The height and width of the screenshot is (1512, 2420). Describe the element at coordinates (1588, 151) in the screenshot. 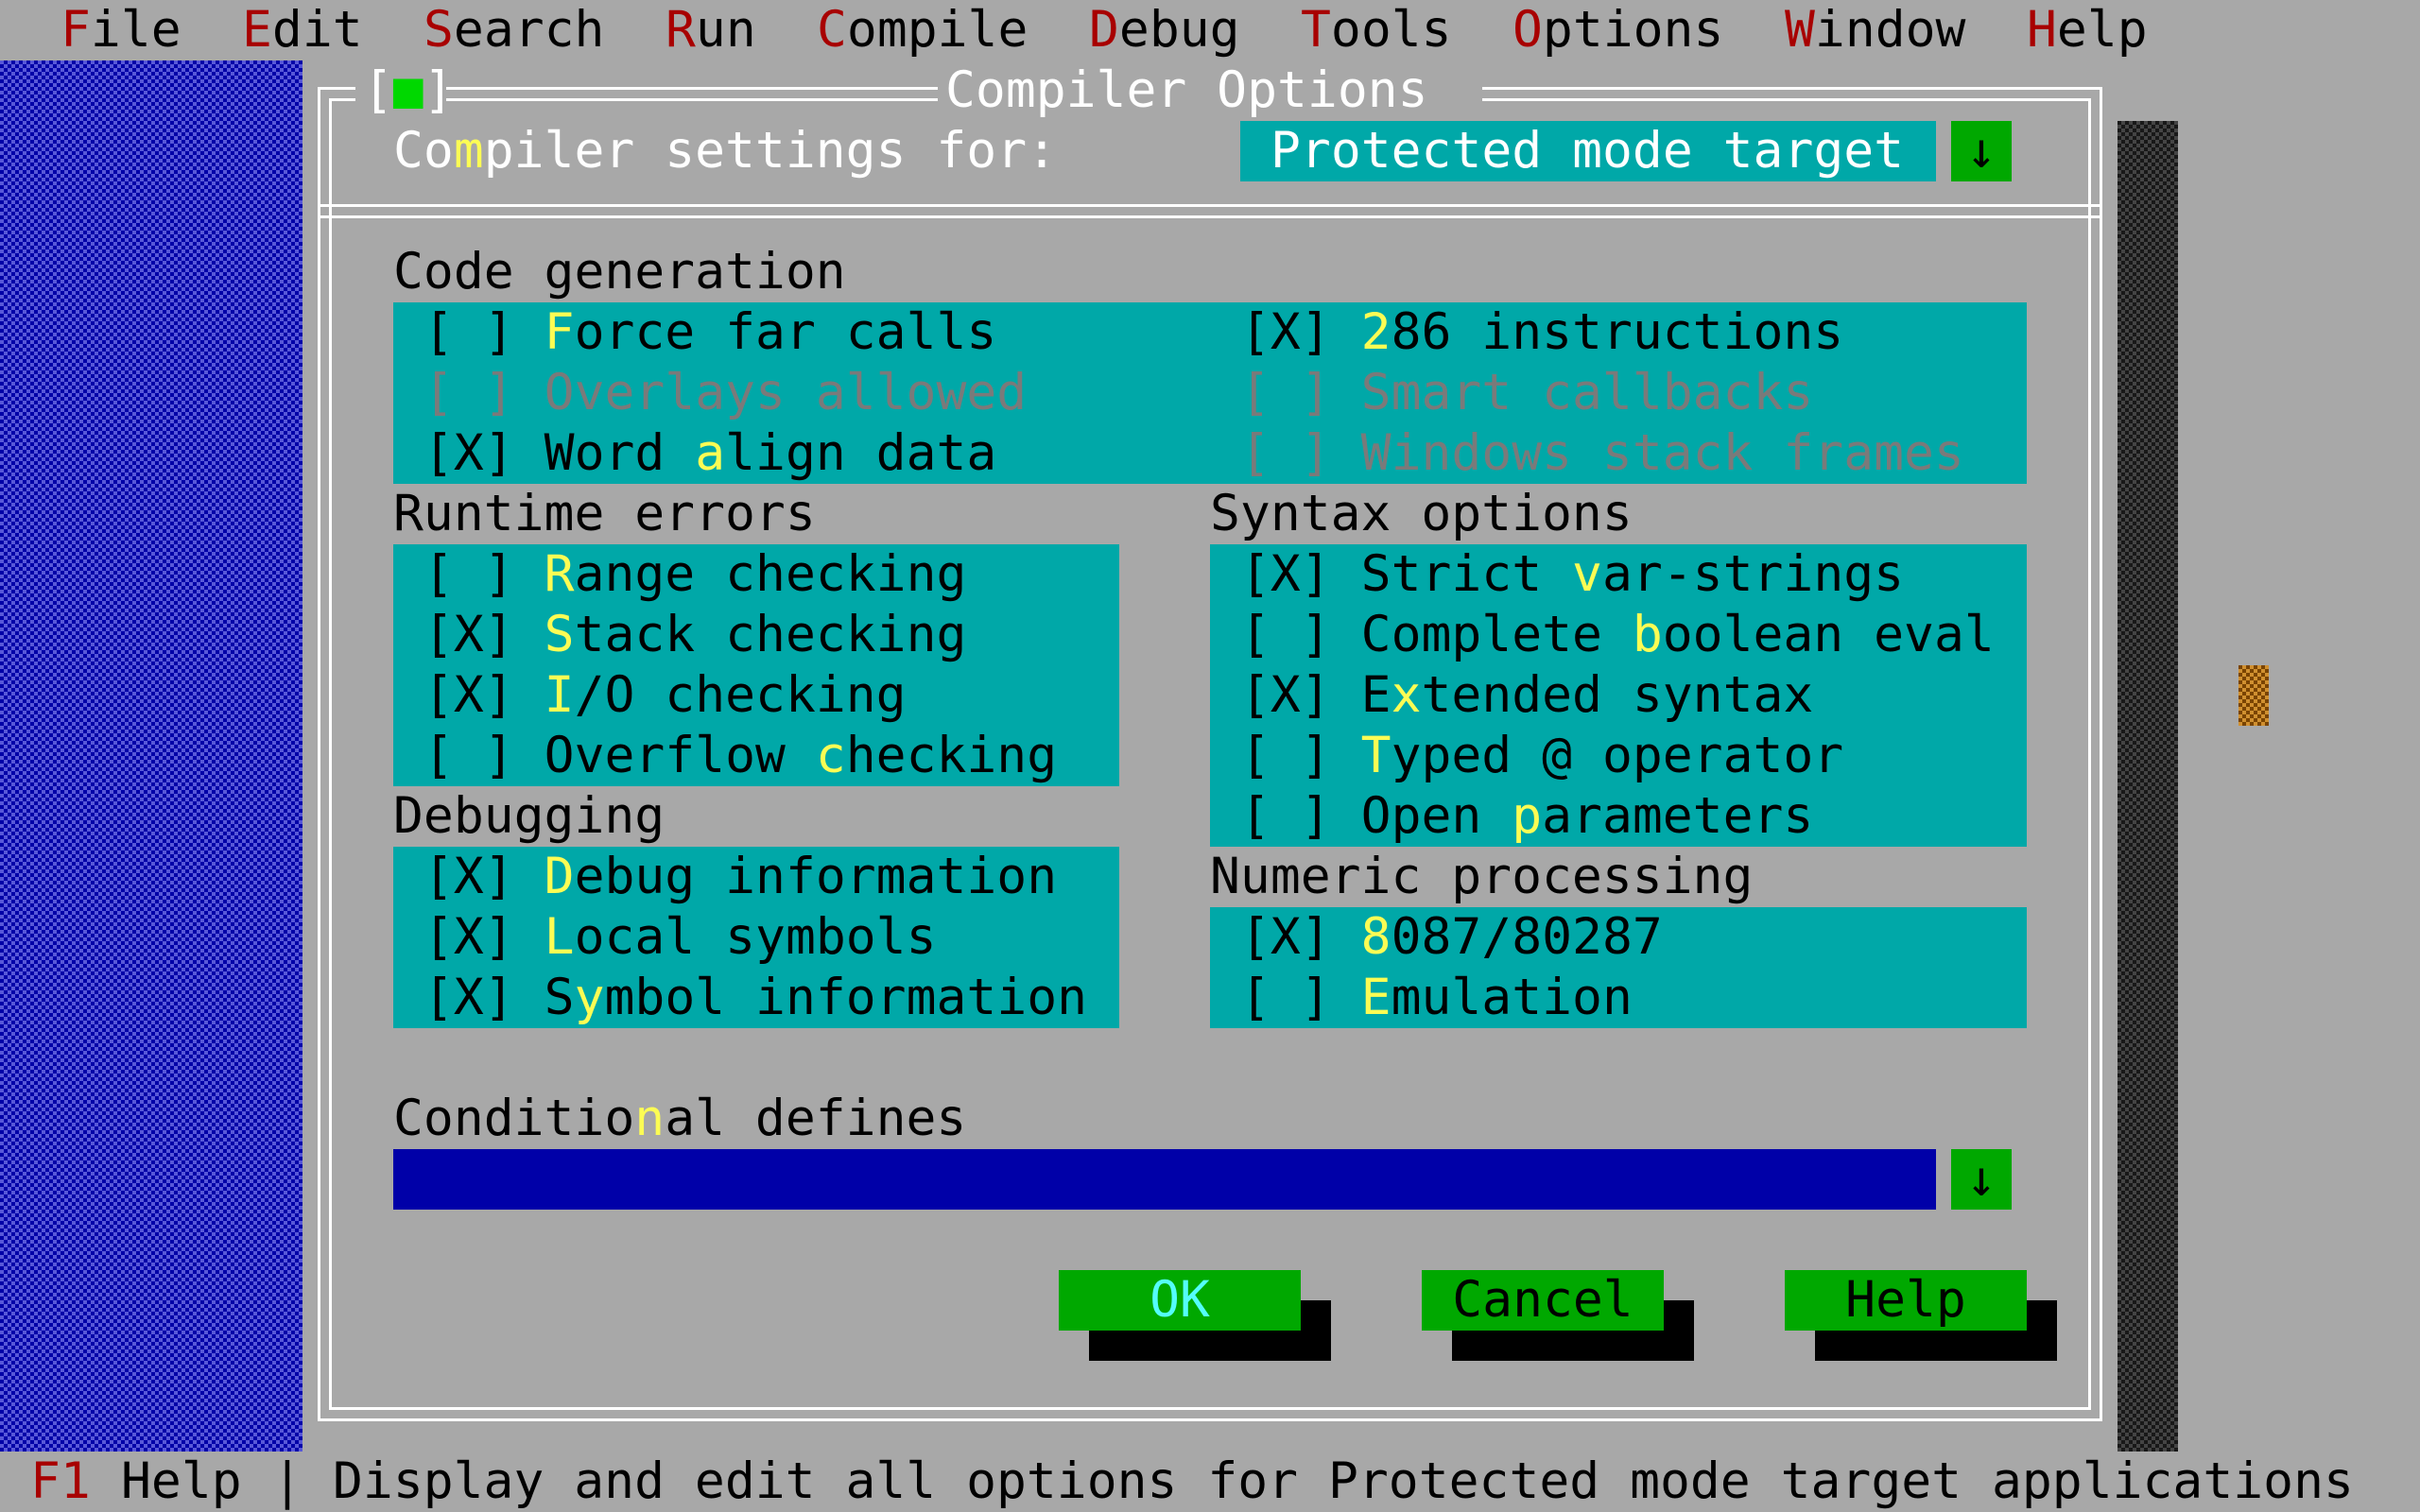

I see `target-combo: Protected mode target` at that location.